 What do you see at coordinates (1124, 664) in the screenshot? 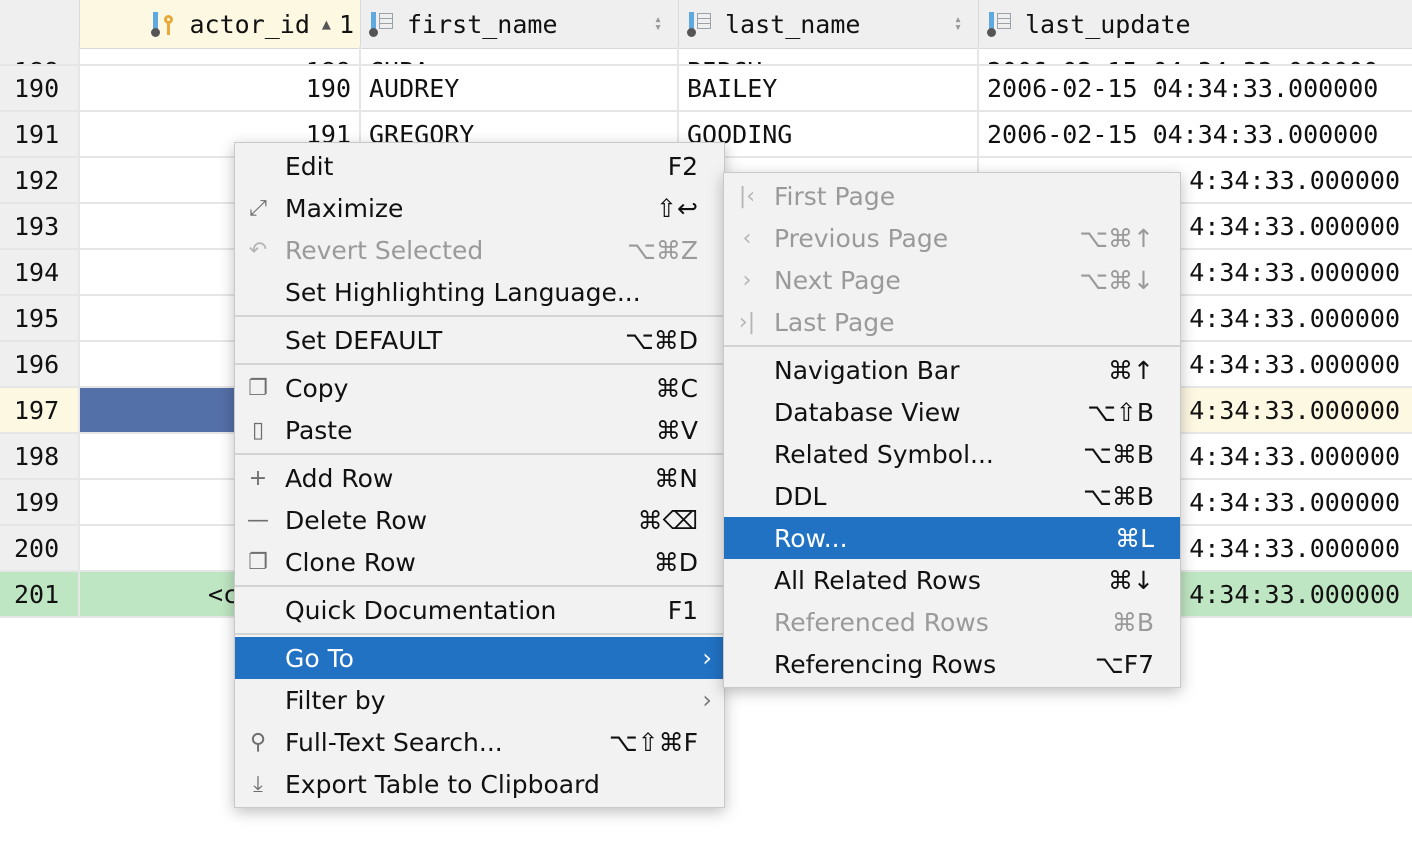
I see `shortcut: ⌥F7` at bounding box center [1124, 664].